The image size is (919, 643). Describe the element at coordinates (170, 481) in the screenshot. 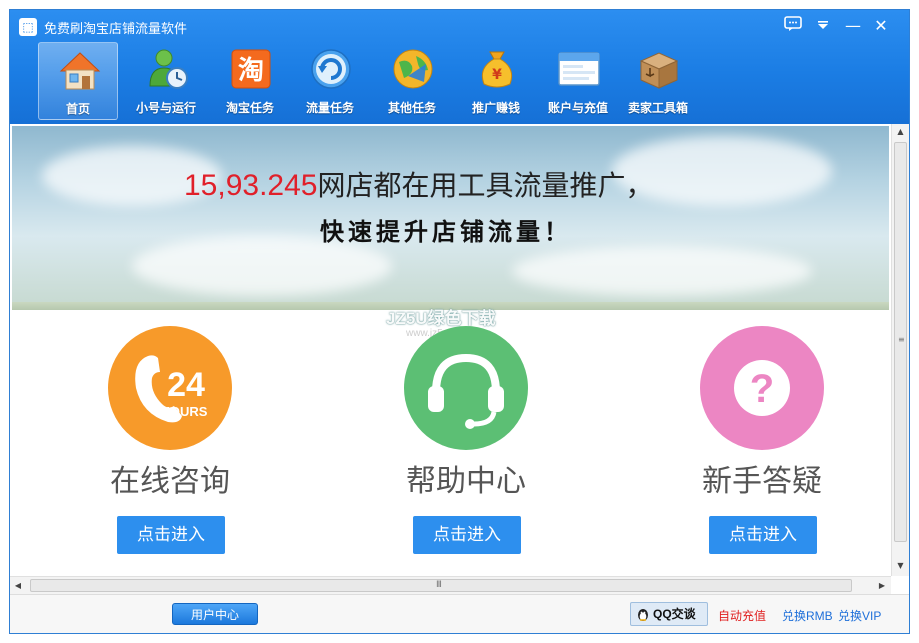

I see `service-title: 在线咨询` at that location.